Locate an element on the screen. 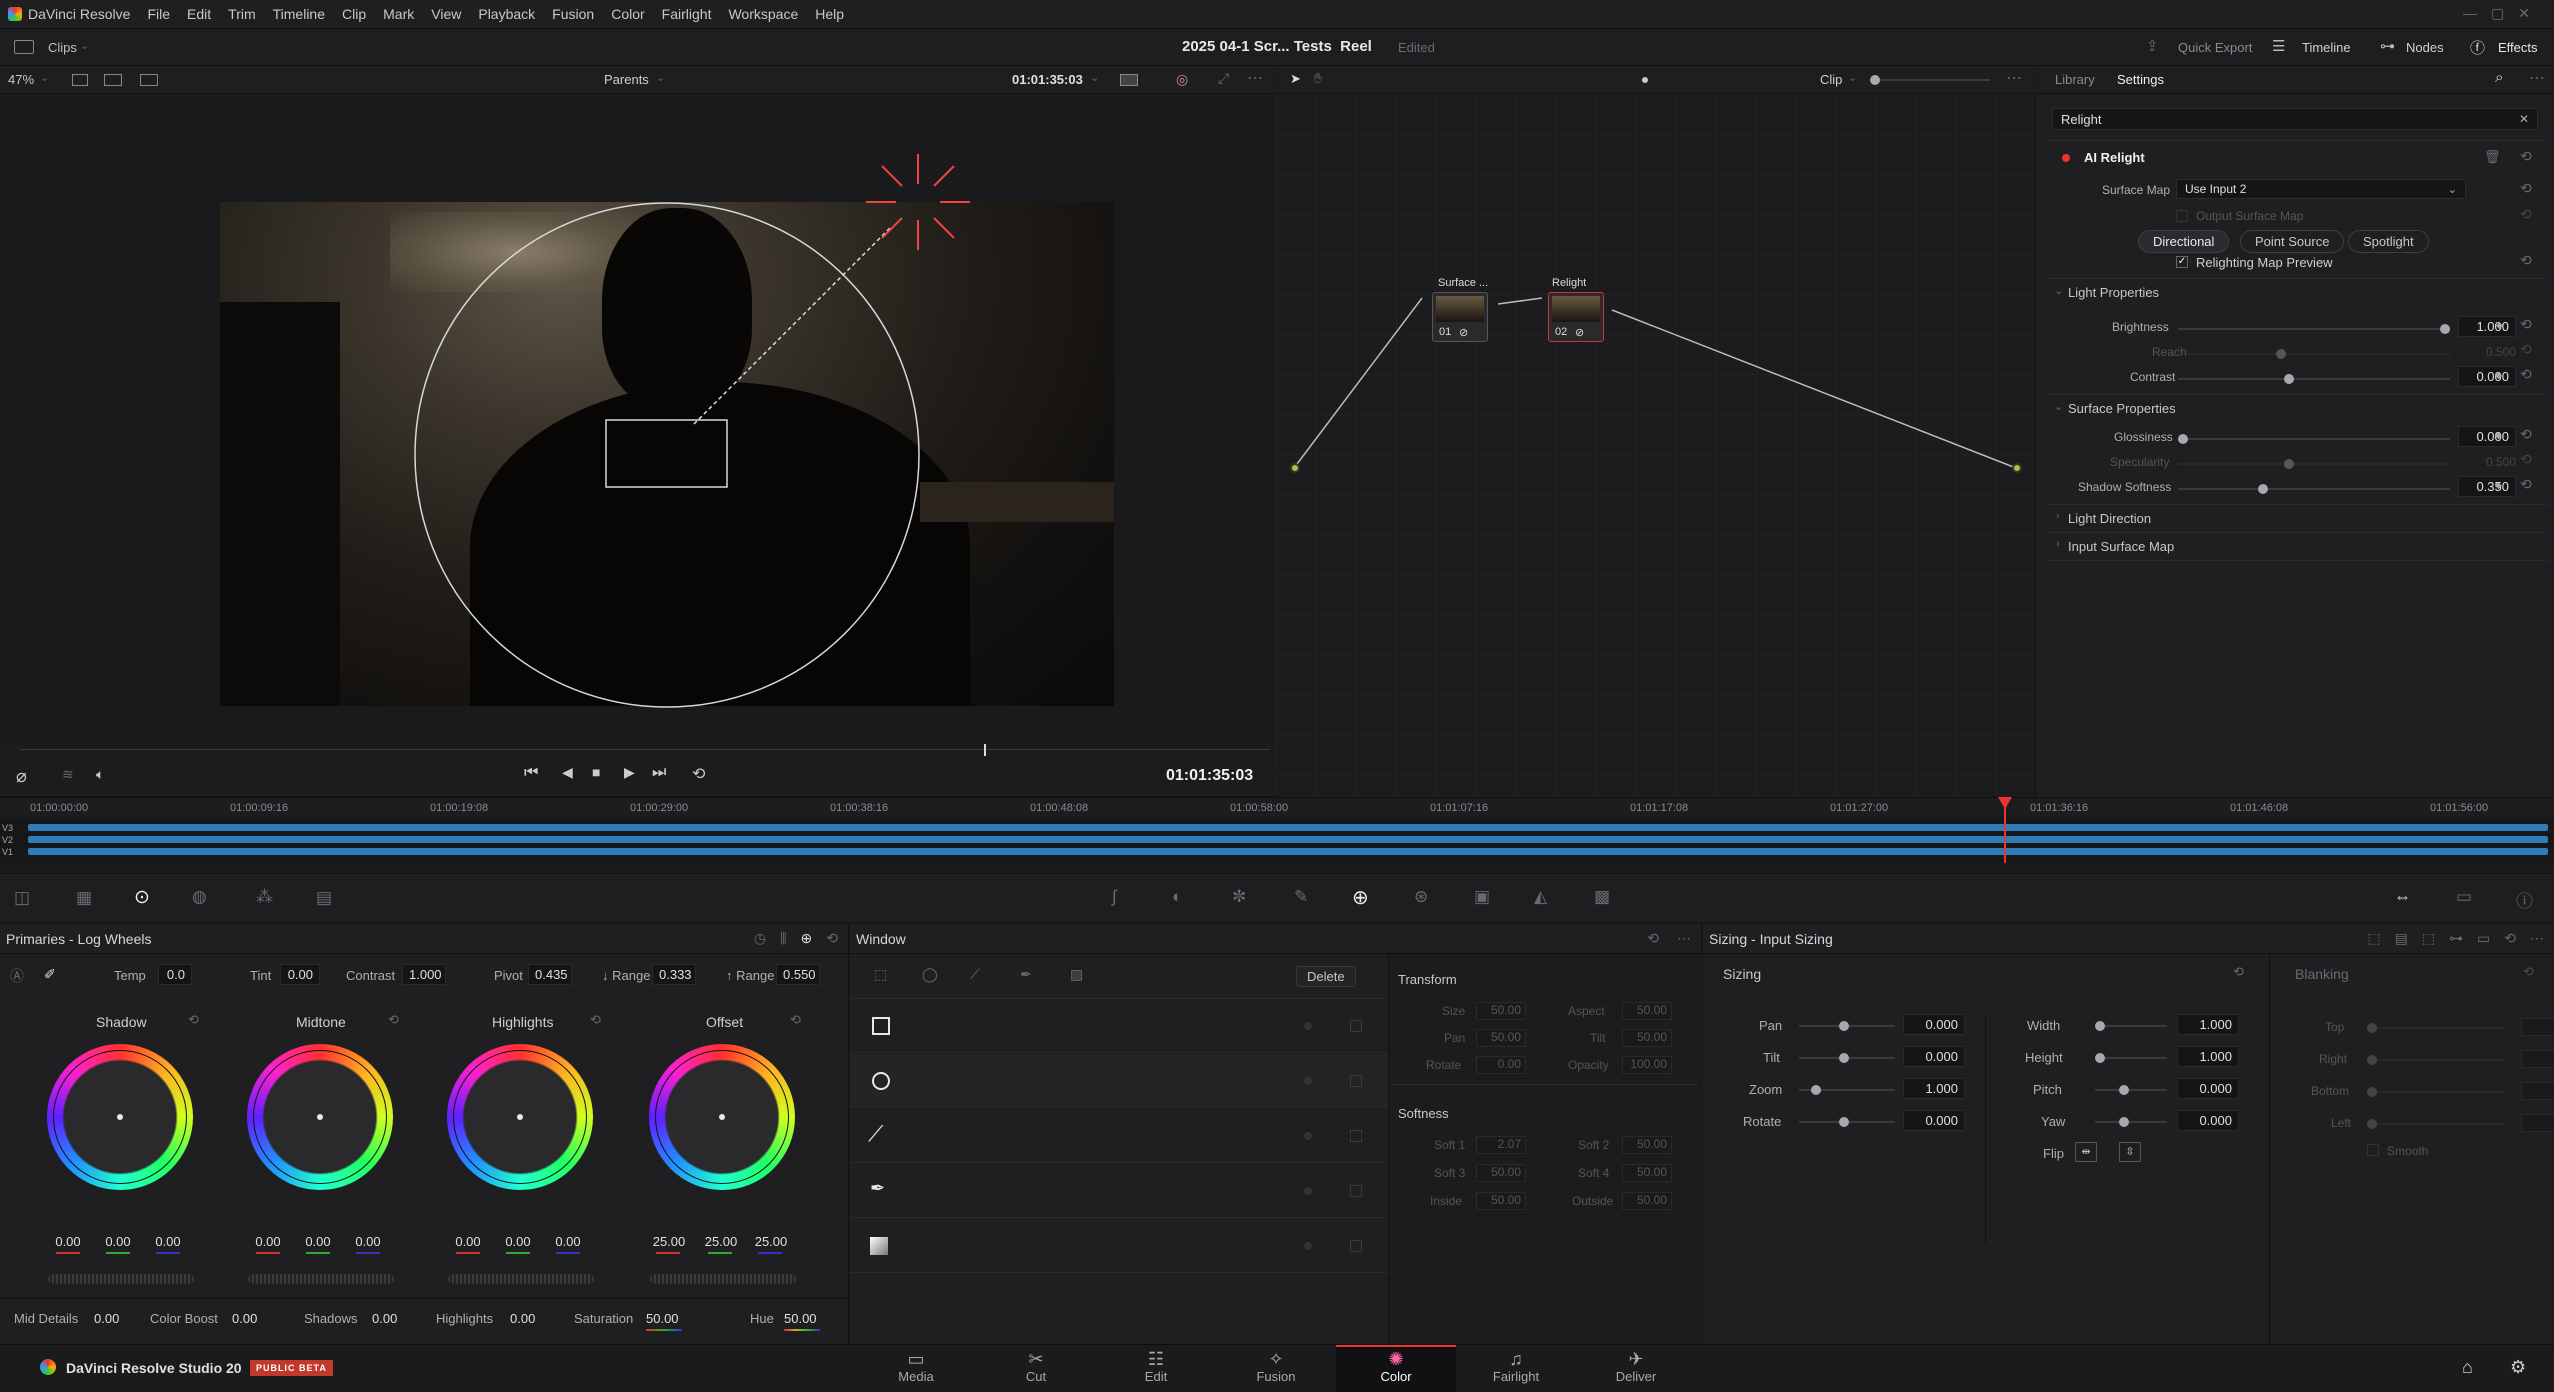 The width and height of the screenshot is (2554, 1392). reach-slider is located at coordinates (2314, 354).